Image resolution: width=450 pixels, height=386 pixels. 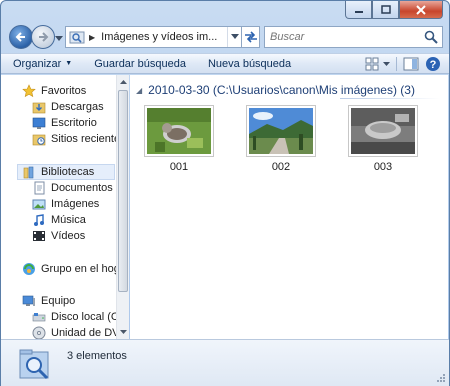 I want to click on desktop-icon, so click(x=39, y=123).